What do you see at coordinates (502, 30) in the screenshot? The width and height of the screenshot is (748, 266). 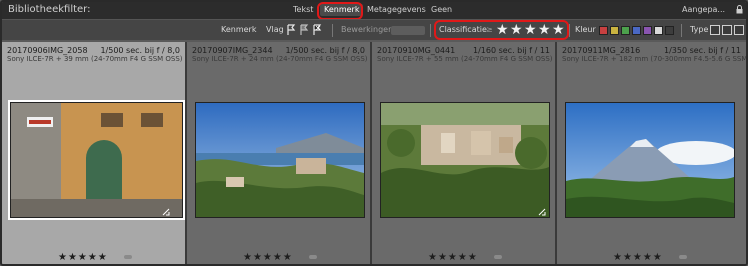 I see `rating-star-1-icon: ★` at bounding box center [502, 30].